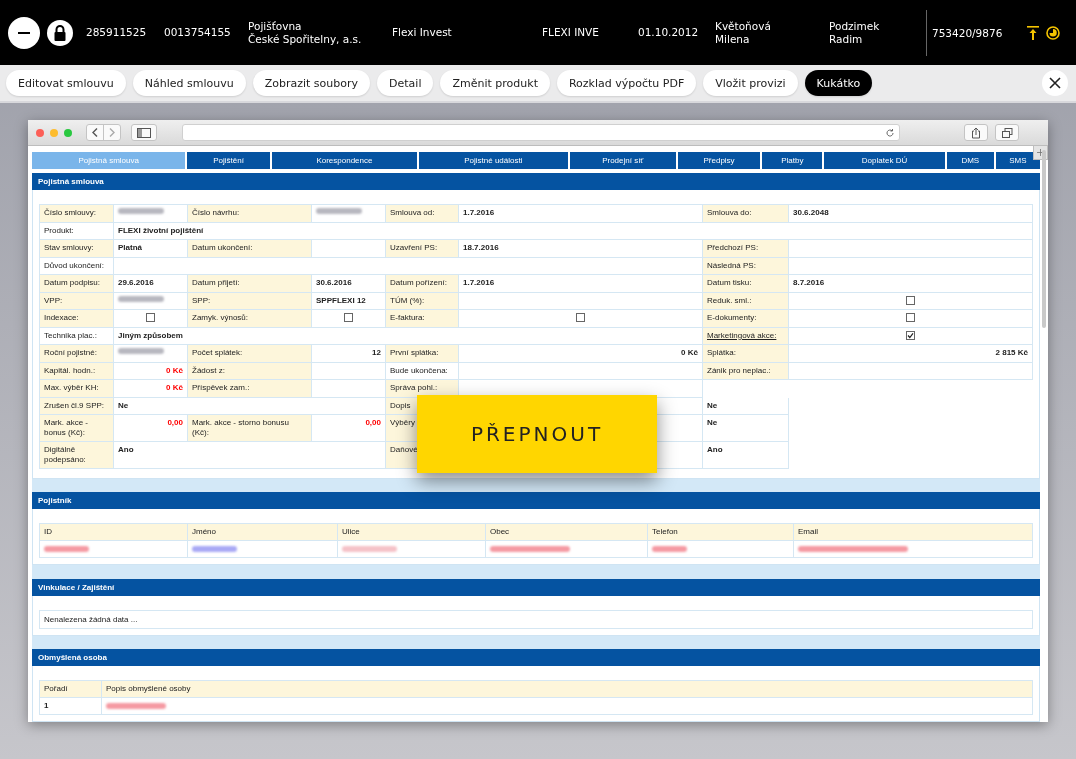  What do you see at coordinates (1017, 160) in the screenshot?
I see `page-tab: SMS` at bounding box center [1017, 160].